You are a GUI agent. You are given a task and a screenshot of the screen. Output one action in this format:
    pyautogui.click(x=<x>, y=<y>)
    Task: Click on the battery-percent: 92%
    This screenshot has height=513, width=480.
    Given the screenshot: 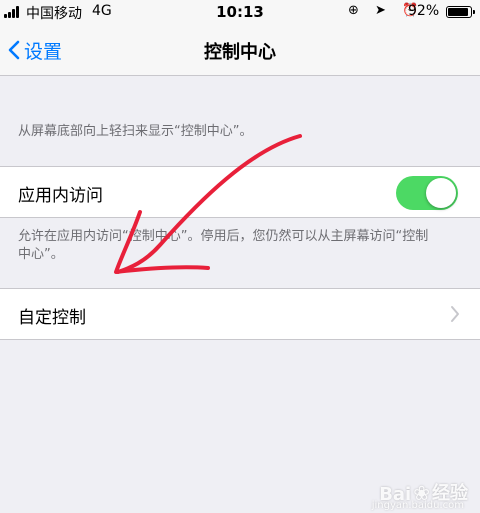 What is the action you would take?
    pyautogui.click(x=424, y=11)
    